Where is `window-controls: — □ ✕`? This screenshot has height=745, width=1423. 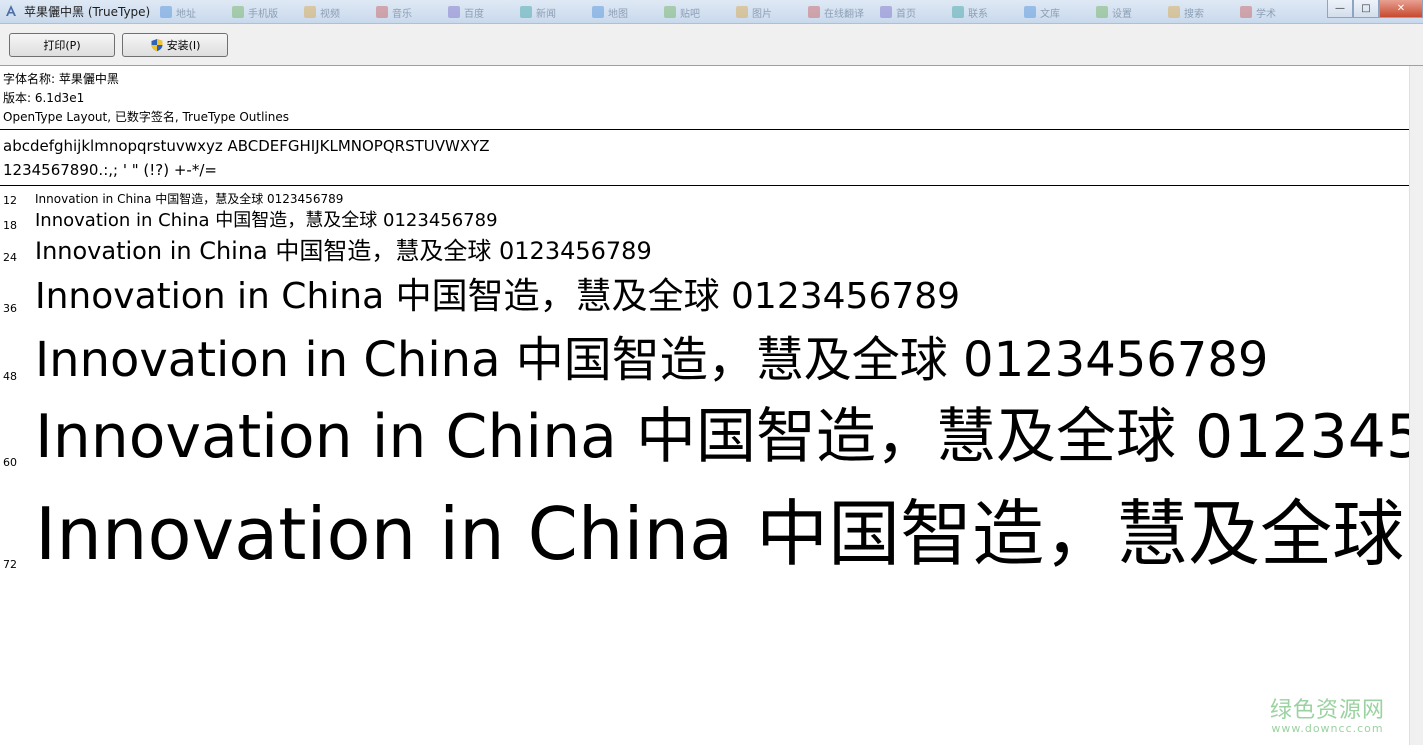
window-controls: — □ ✕ is located at coordinates (1375, 10).